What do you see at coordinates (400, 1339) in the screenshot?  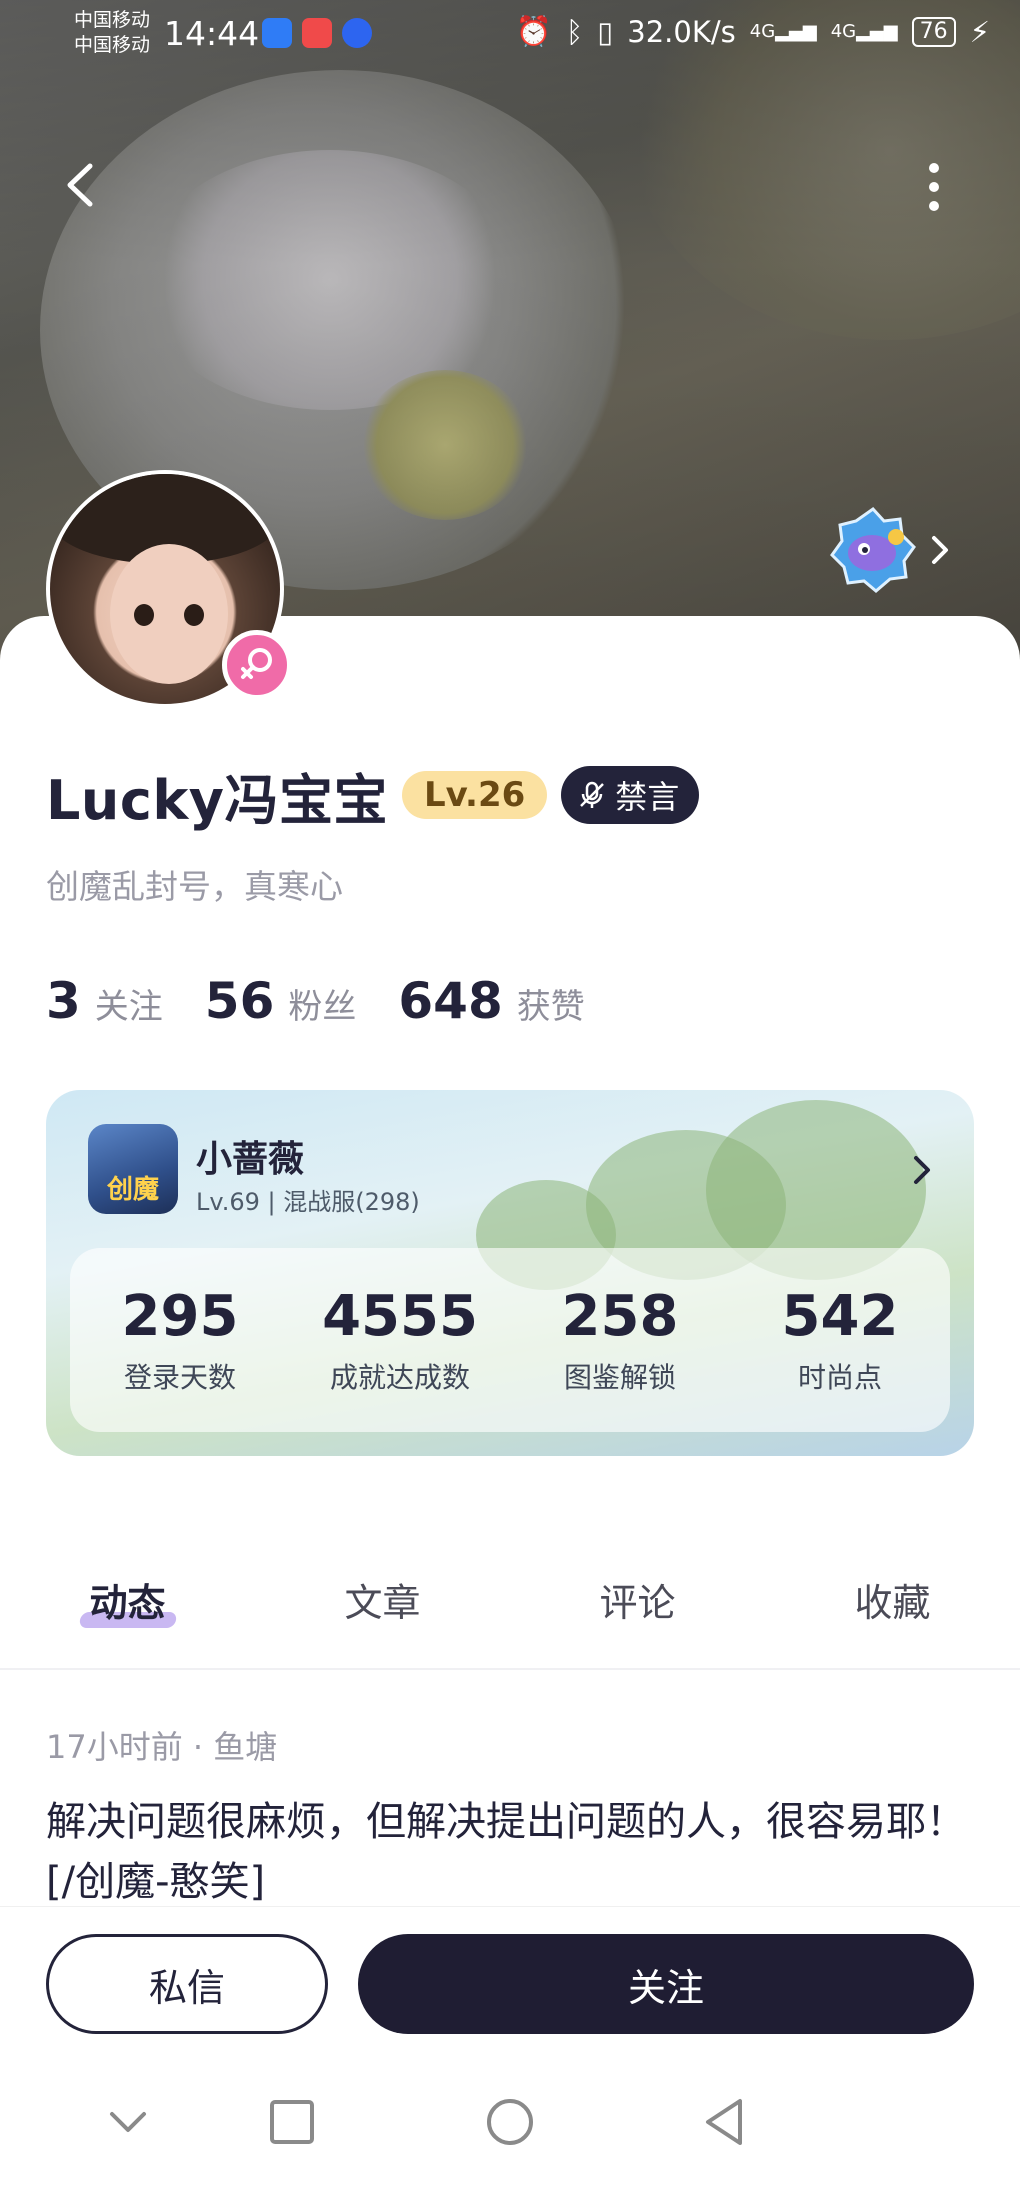 I see `game-stat-achievements: 4555 成就达成数` at bounding box center [400, 1339].